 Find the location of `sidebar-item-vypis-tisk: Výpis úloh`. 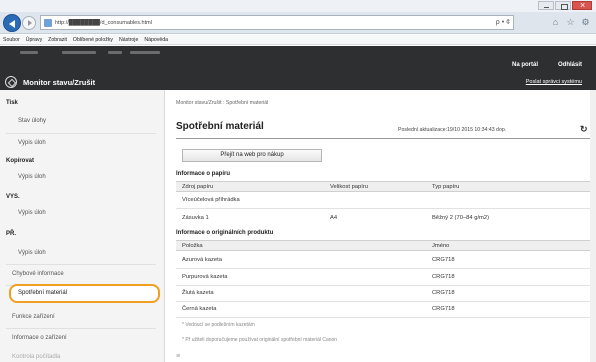

sidebar-item-vypis-tisk: Výpis úloh is located at coordinates (32, 143).